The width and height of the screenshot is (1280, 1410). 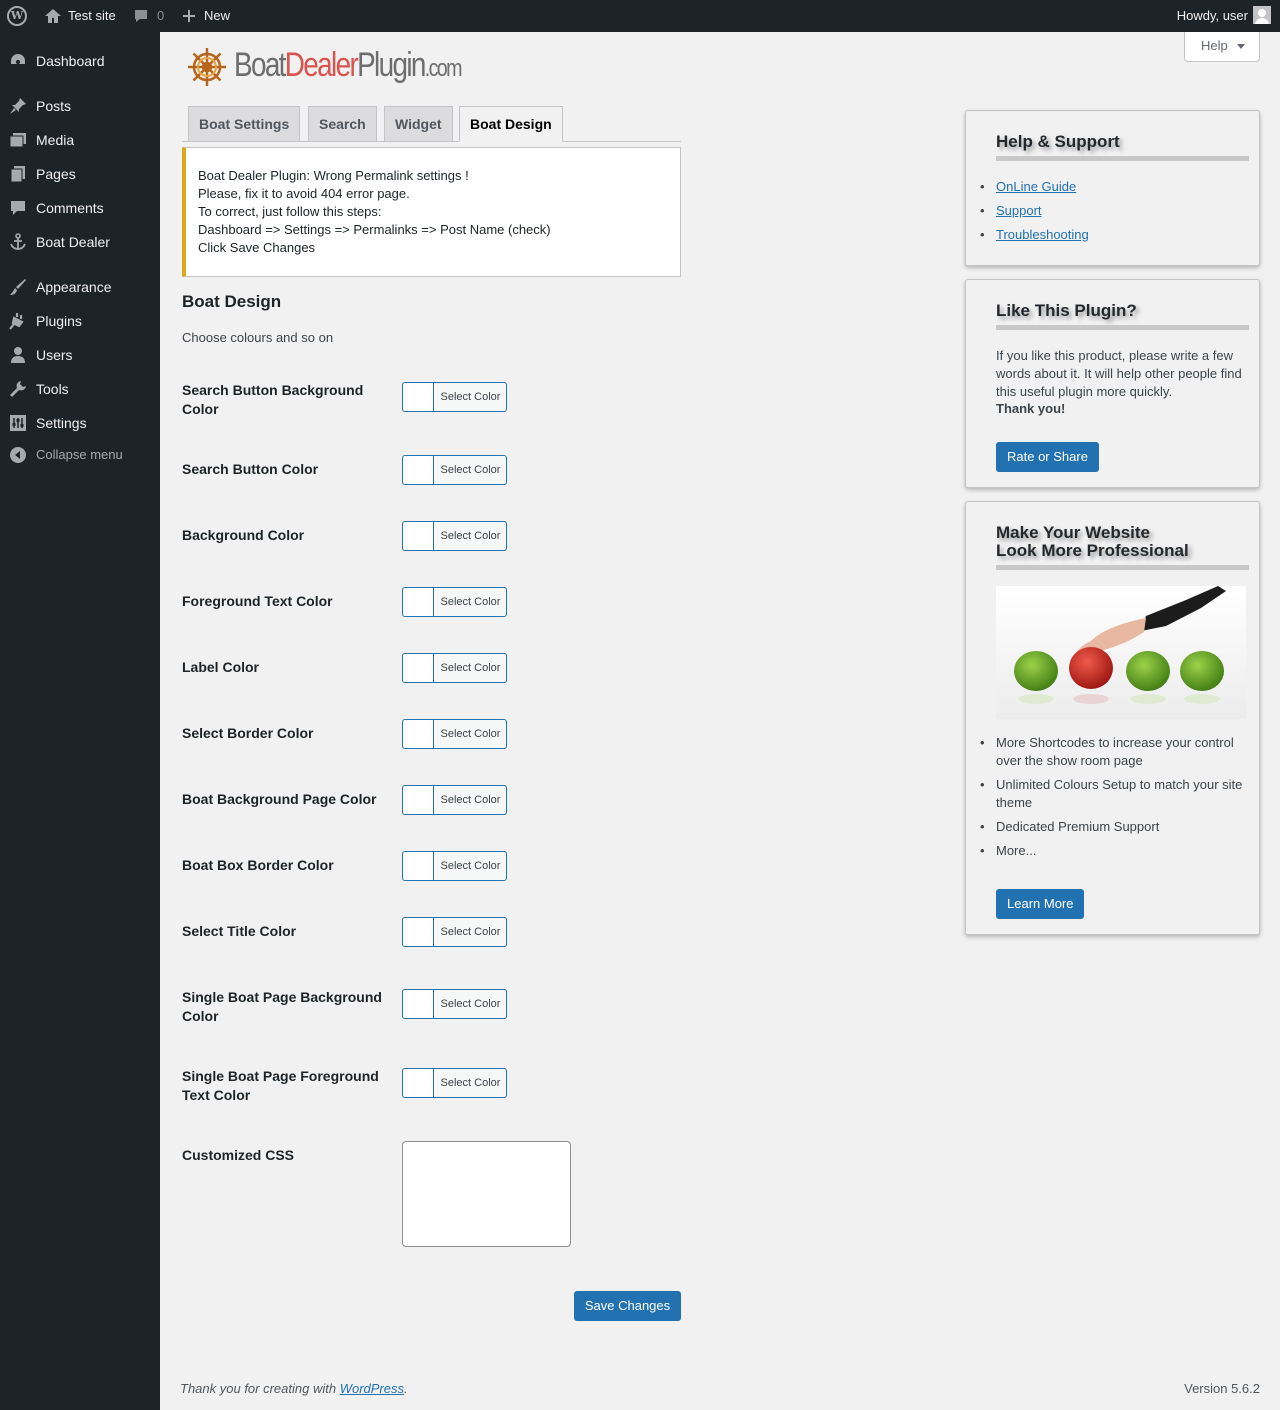 I want to click on admin-bar: Test site 0 New Howdy, user, so click(x=640, y=16).